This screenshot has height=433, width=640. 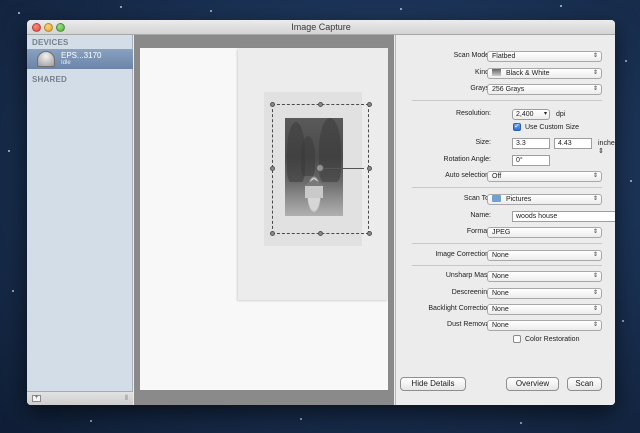 I want to click on window-title: Image Capture, so click(x=321, y=27).